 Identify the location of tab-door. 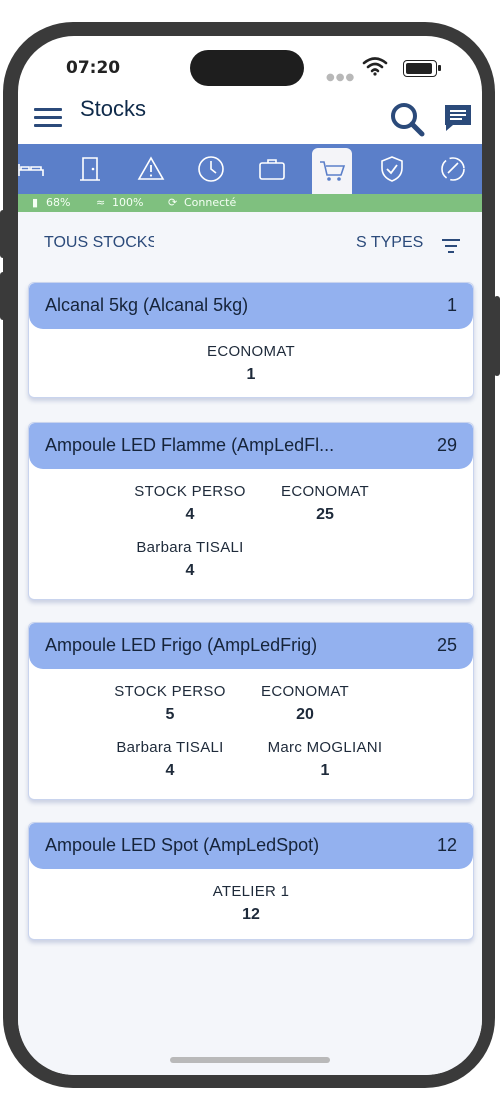
(90, 169).